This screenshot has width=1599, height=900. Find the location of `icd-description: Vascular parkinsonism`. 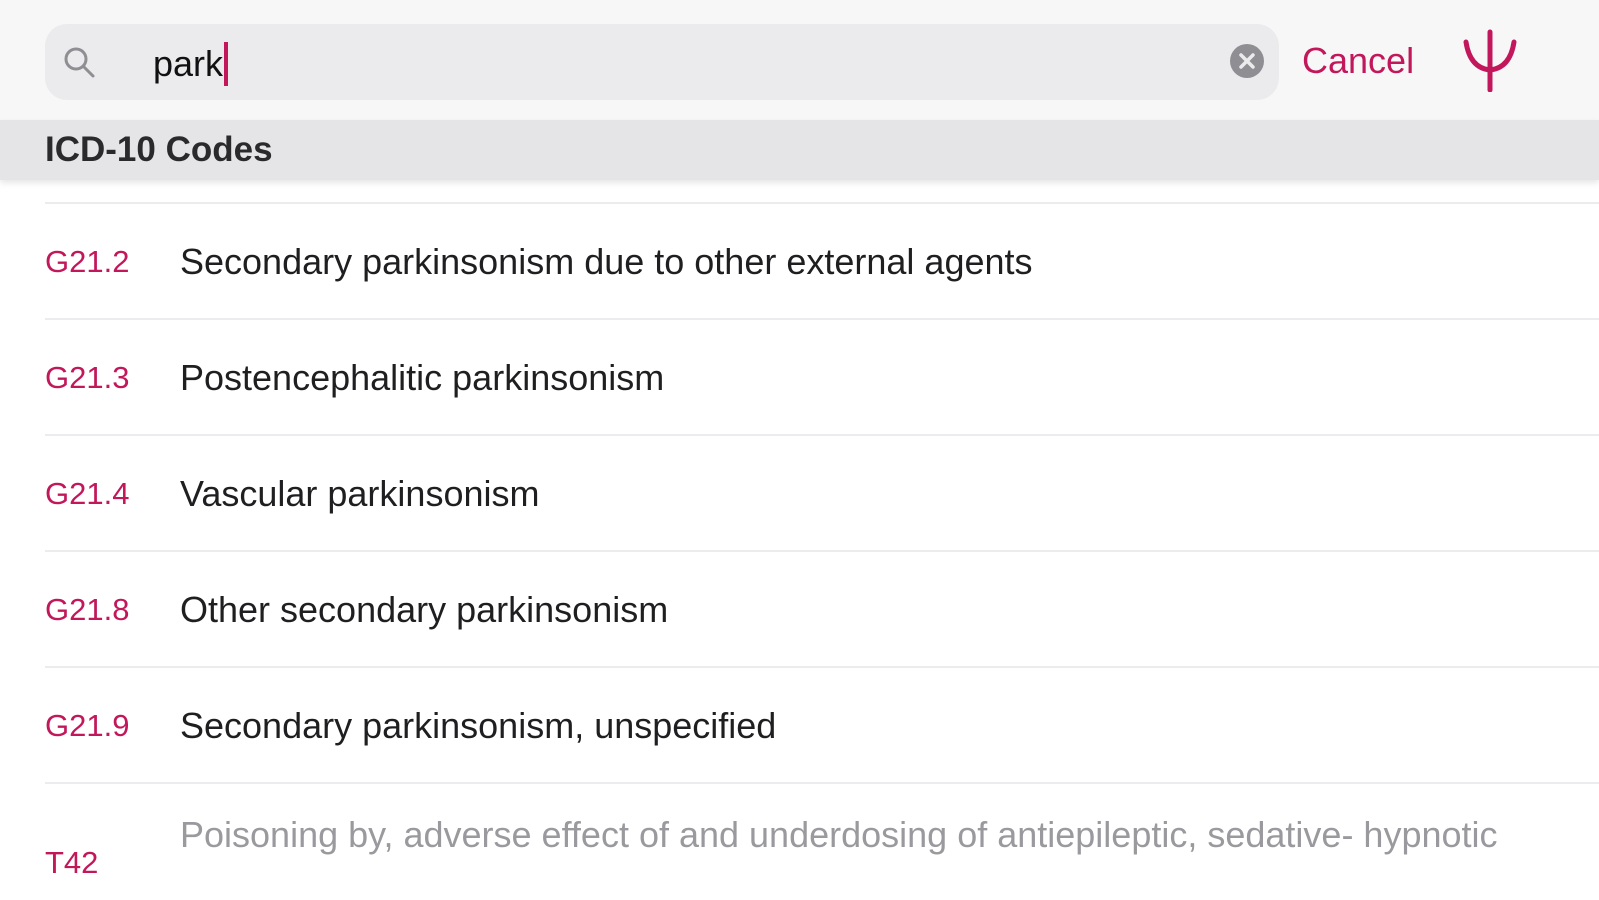

icd-description: Vascular parkinsonism is located at coordinates (360, 493).